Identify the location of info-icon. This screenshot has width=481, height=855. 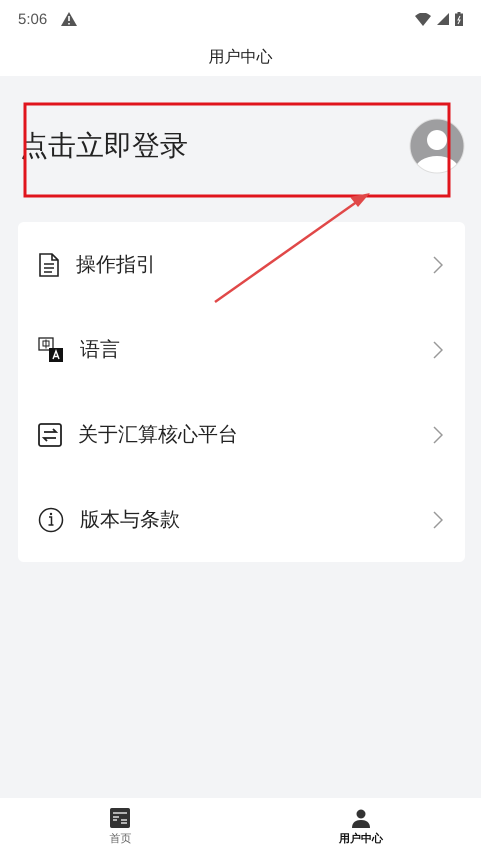
(51, 519).